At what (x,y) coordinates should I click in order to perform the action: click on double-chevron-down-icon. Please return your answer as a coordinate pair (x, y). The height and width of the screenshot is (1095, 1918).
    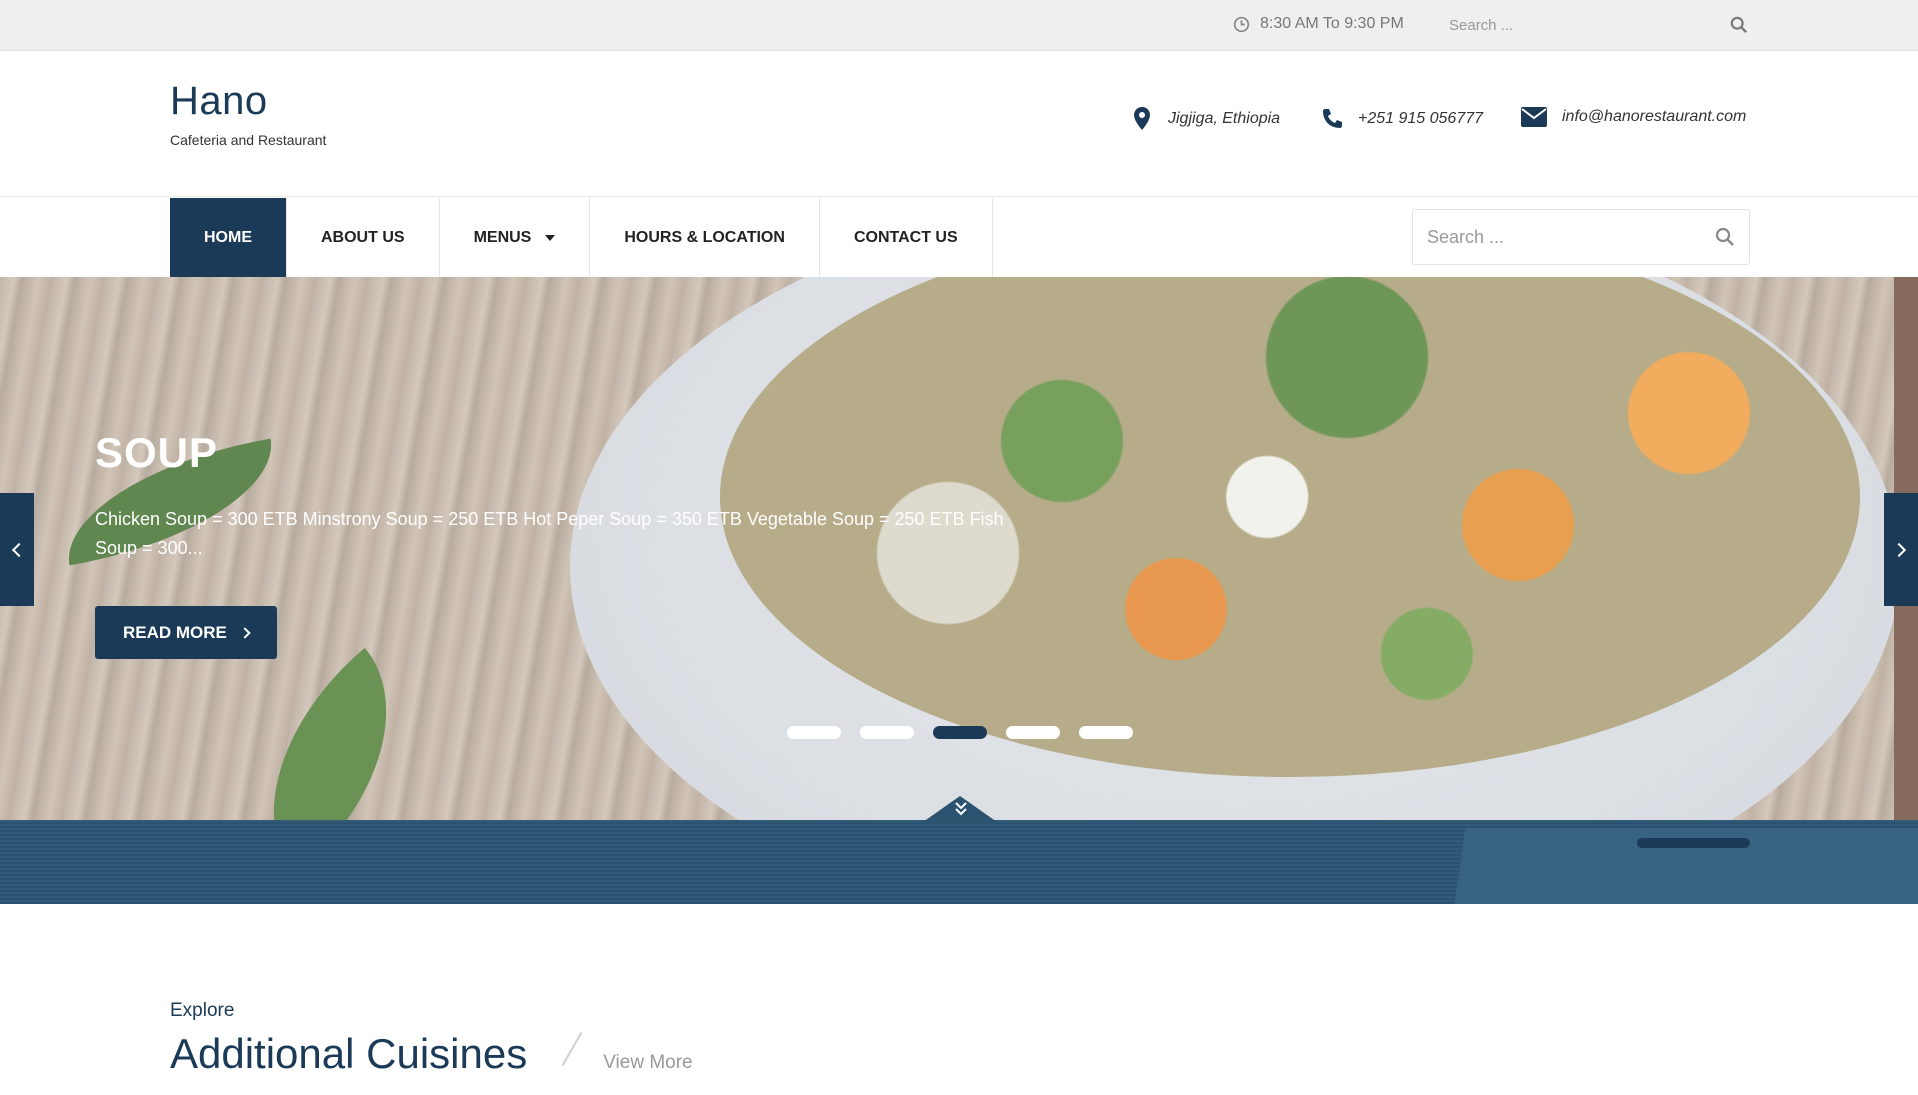
    Looking at the image, I should click on (961, 809).